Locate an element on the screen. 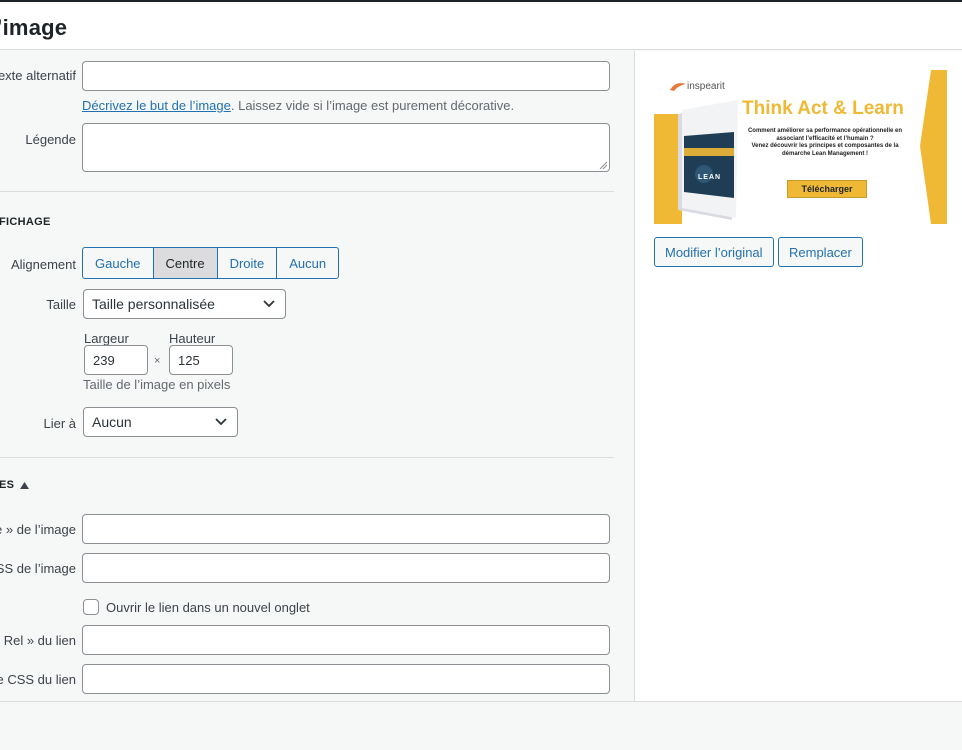 The image size is (962, 750). edit-original-button: Modifier l’original is located at coordinates (714, 252).